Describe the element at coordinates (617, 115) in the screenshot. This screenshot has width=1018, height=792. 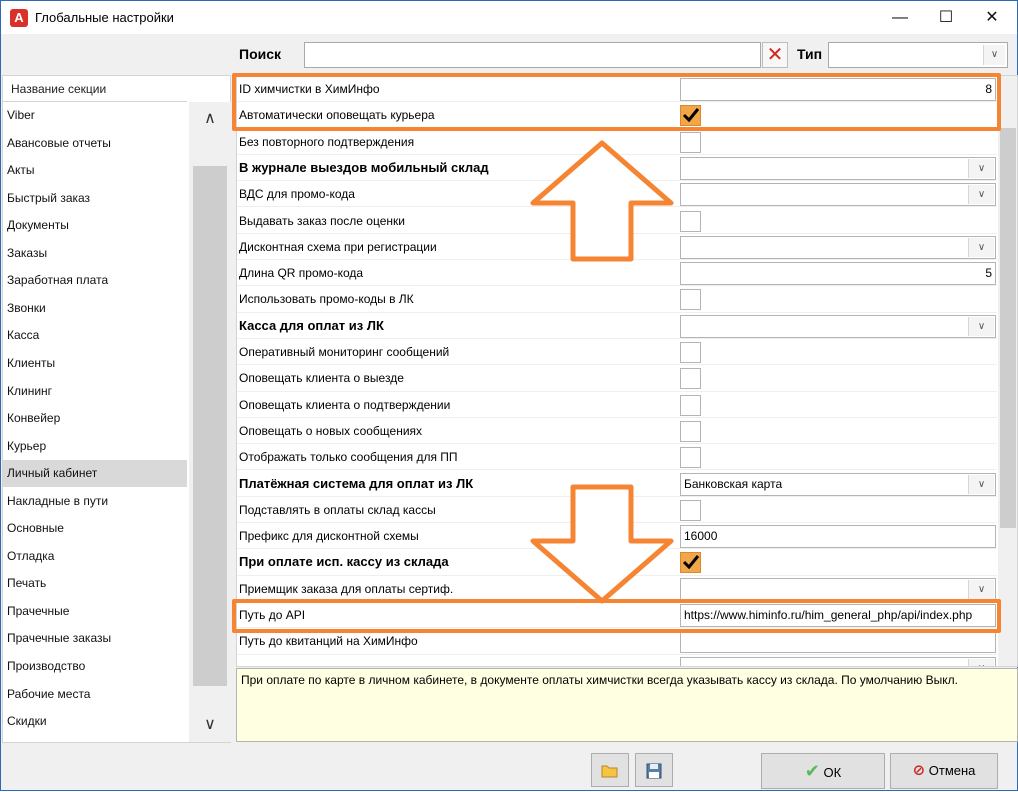
I see `property-row: Автоматически оповещать курьера` at that location.